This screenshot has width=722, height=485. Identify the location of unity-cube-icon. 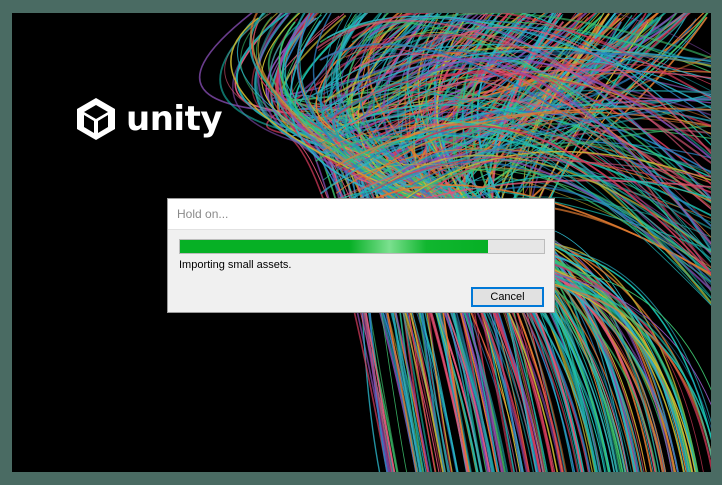
(96, 119).